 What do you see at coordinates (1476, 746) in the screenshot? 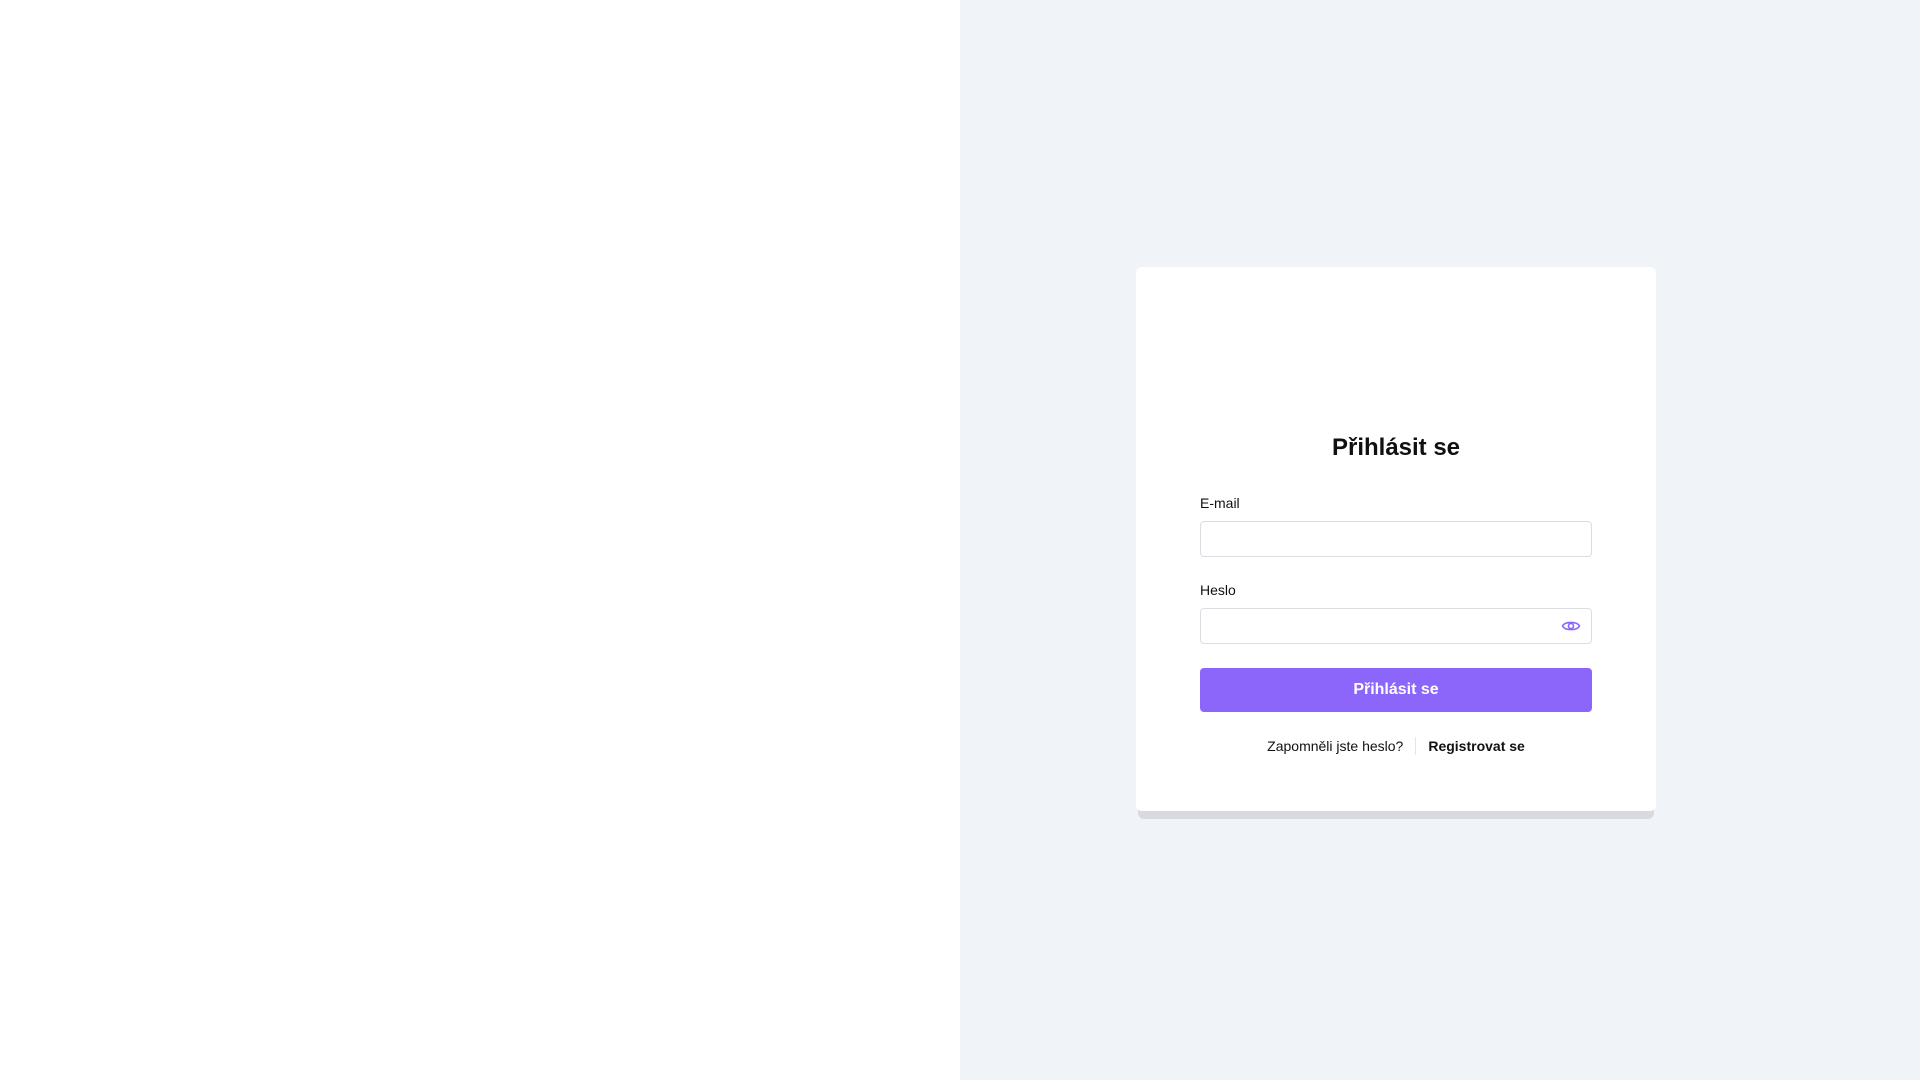
I see `register-link: Registrovat se` at bounding box center [1476, 746].